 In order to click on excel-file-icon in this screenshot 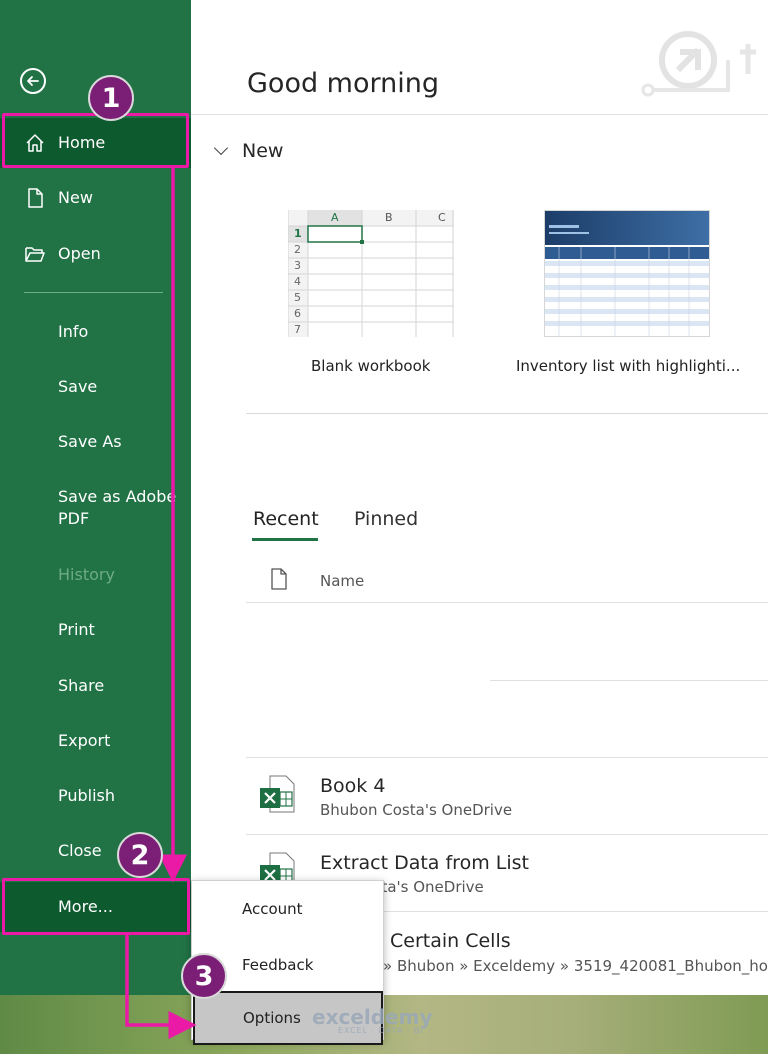, I will do `click(277, 794)`.